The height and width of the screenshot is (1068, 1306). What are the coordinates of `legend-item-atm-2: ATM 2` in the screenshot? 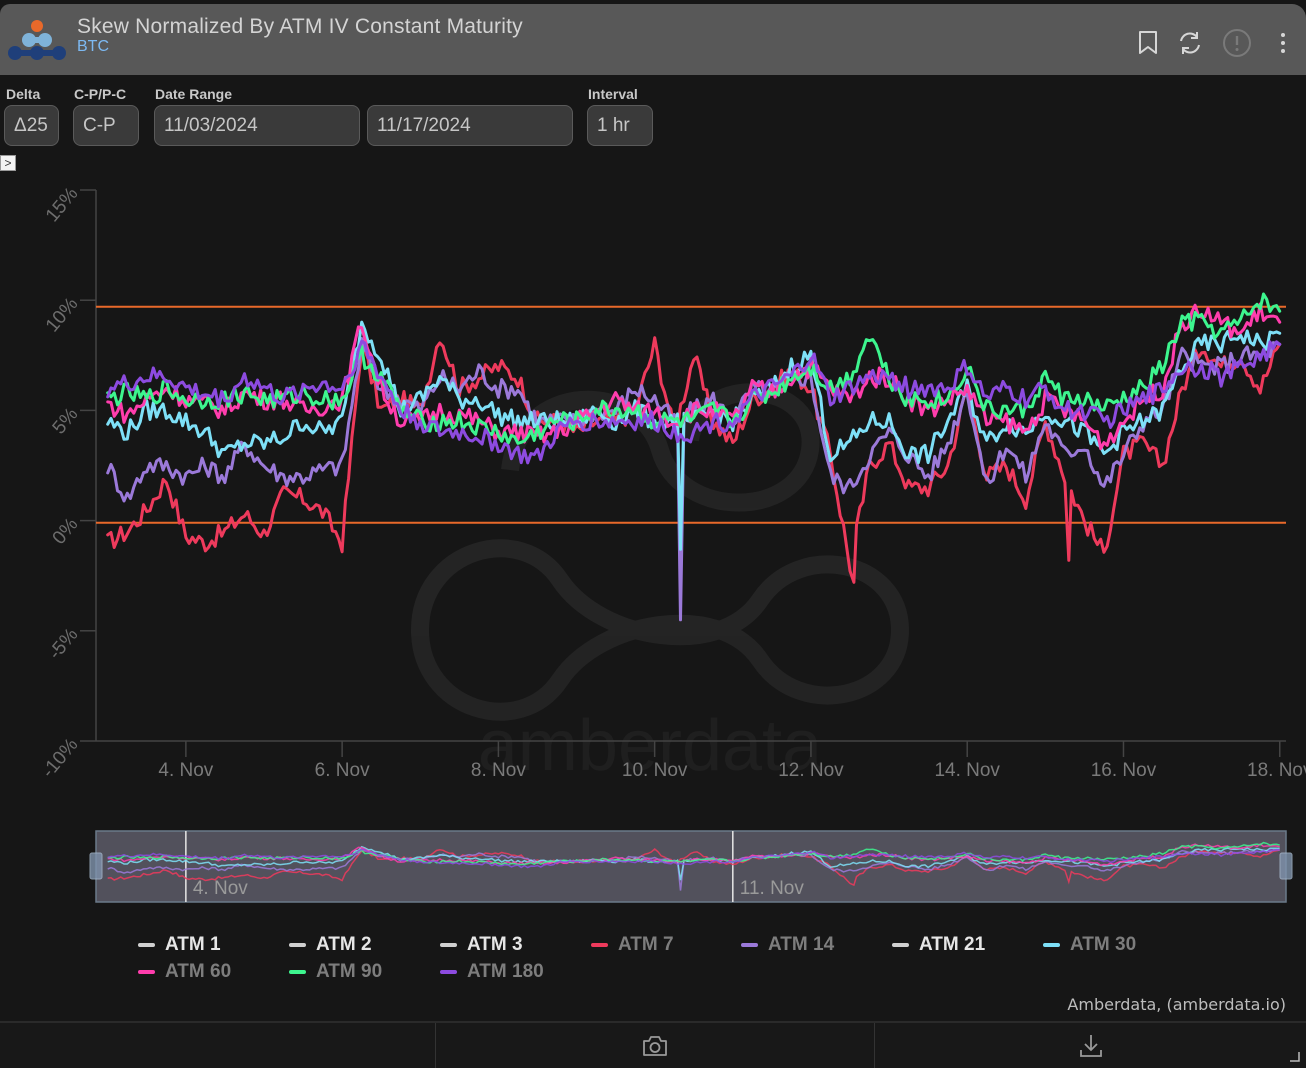 It's located at (330, 945).